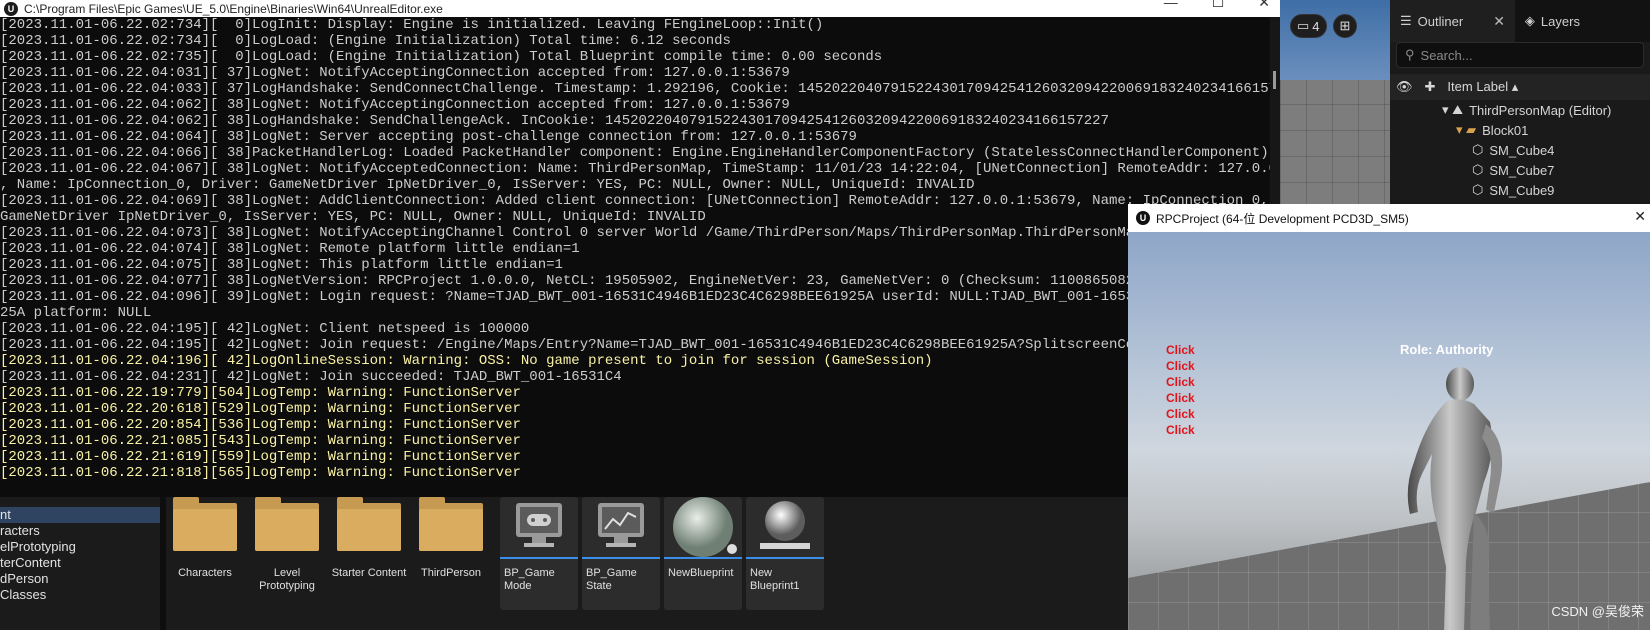 The image size is (1650, 630). I want to click on camera-speed-value: 4, so click(1316, 26).